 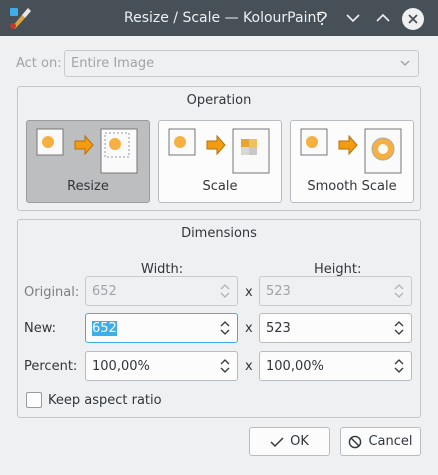 What do you see at coordinates (161, 366) in the screenshot?
I see `percent-width-spinbox: 100,00%` at bounding box center [161, 366].